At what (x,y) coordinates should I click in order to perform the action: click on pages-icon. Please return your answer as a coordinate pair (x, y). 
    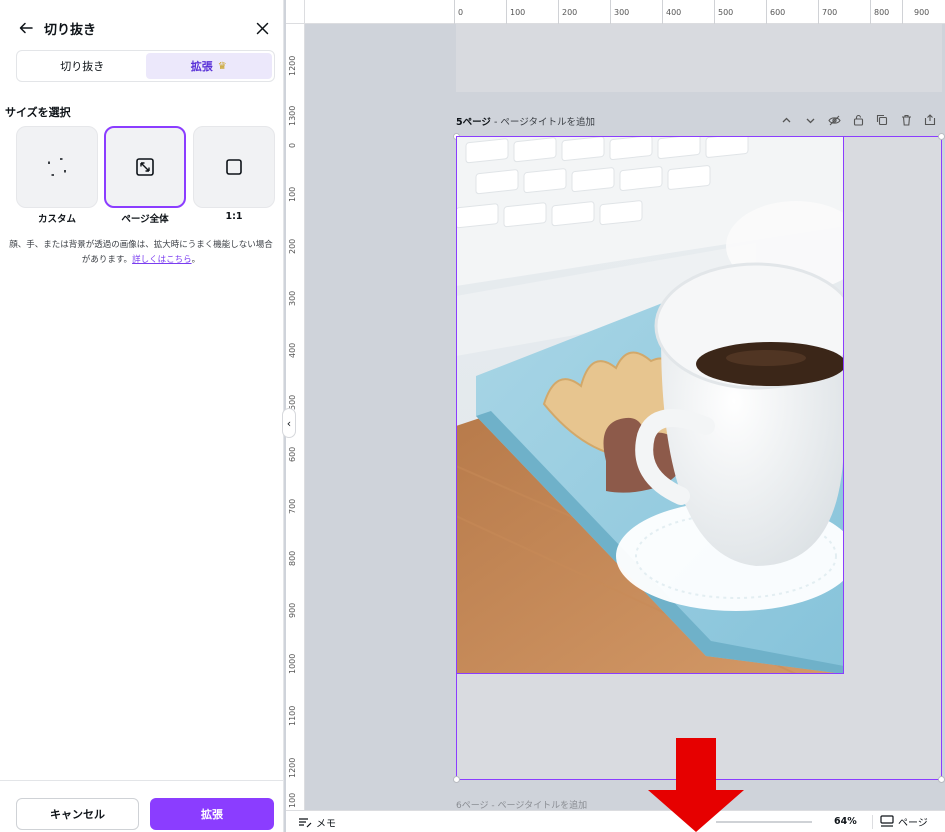
    Looking at the image, I should click on (887, 821).